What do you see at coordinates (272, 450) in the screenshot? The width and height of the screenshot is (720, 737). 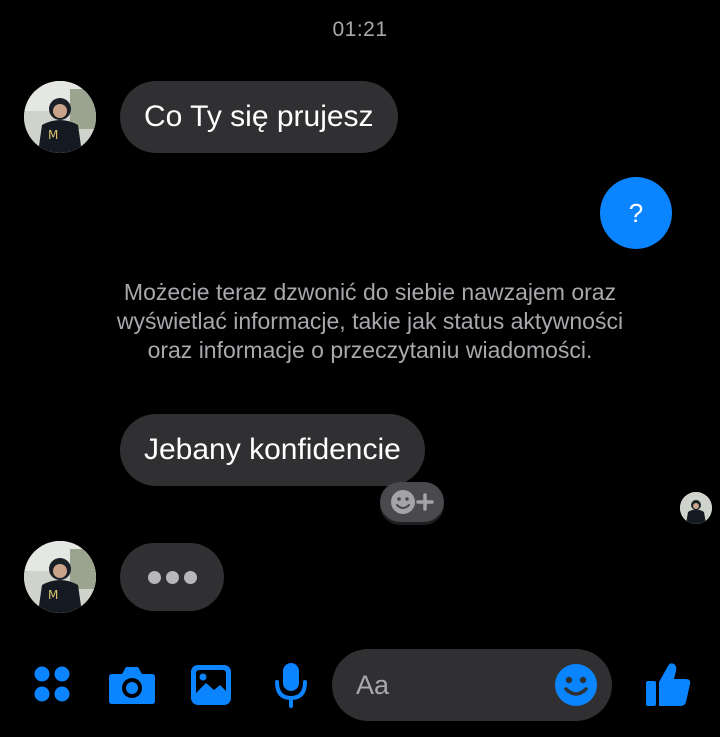 I see `incoming-message-bubble: Jebany konfidencie` at bounding box center [272, 450].